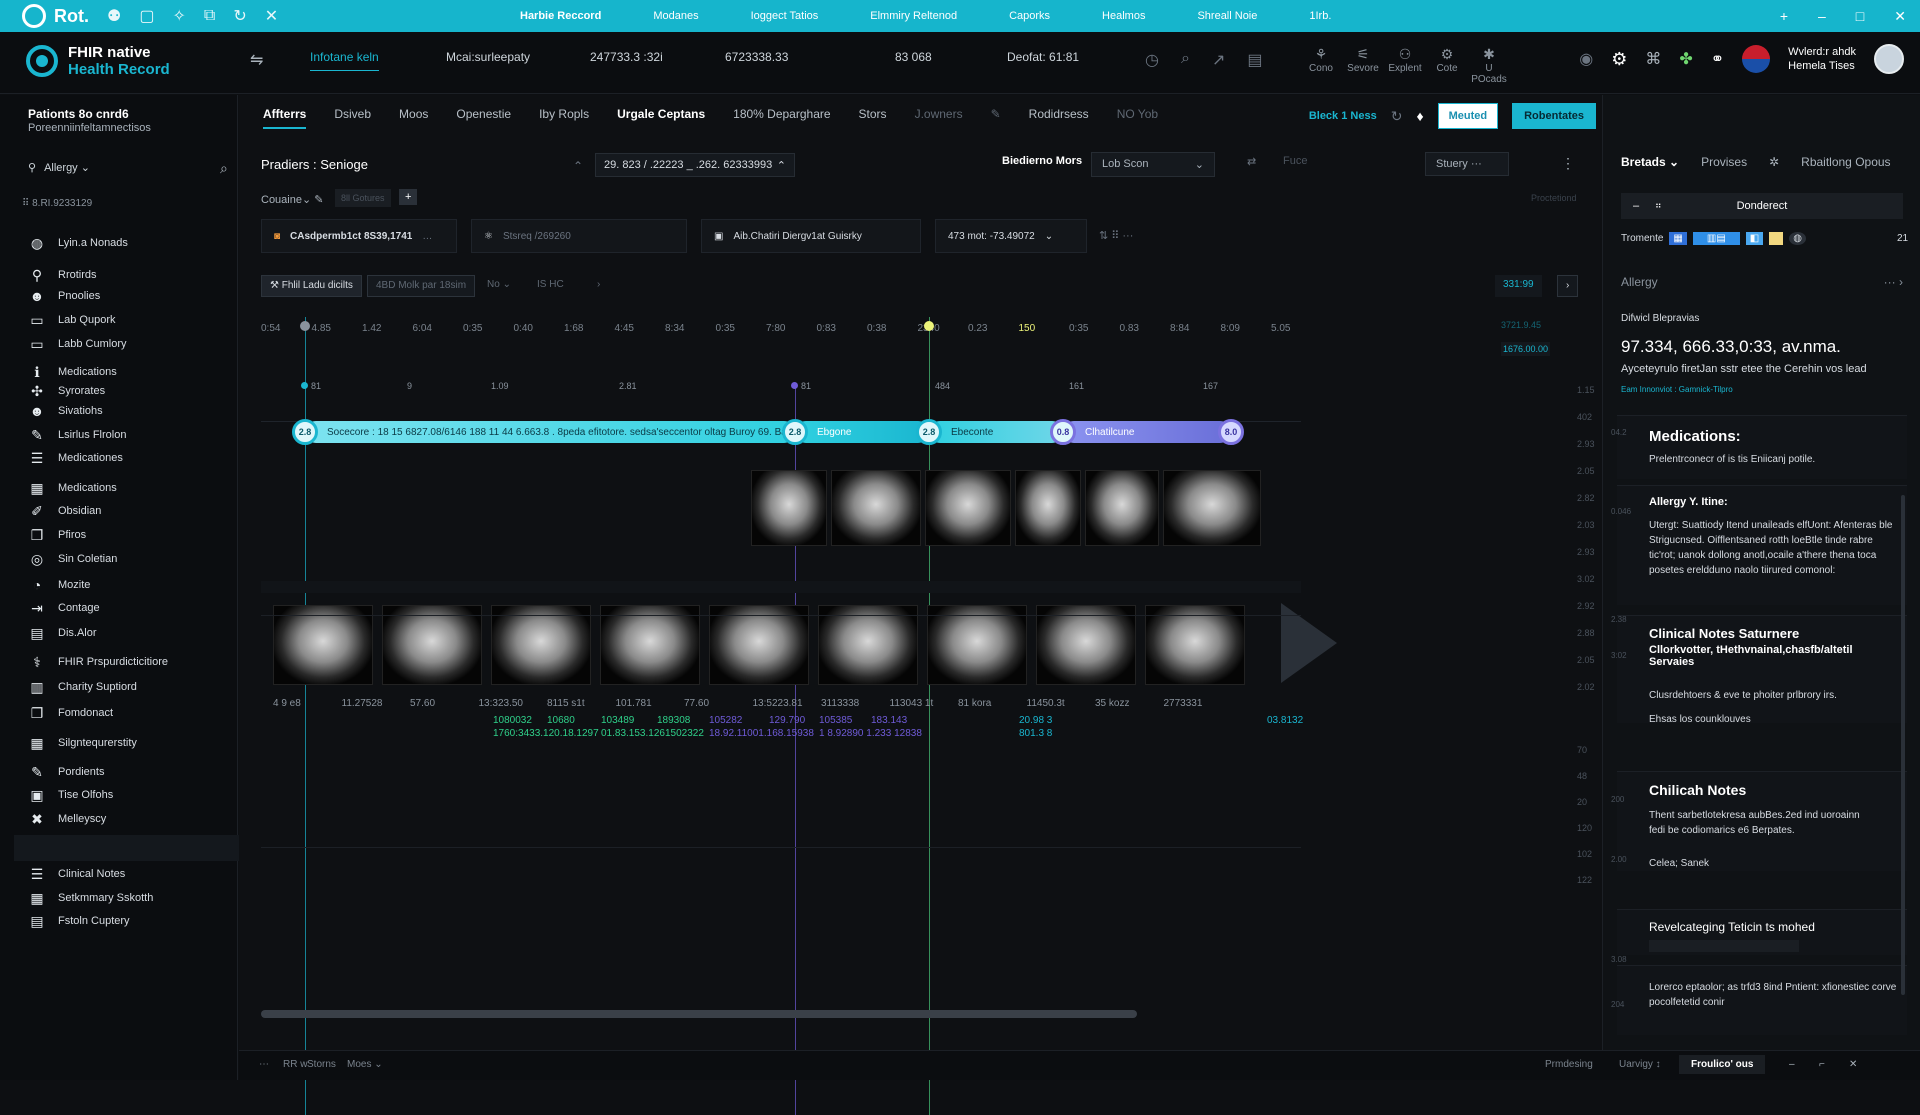 The height and width of the screenshot is (1115, 1920). What do you see at coordinates (1776, 238) in the screenshot?
I see `tool-chip: ■` at bounding box center [1776, 238].